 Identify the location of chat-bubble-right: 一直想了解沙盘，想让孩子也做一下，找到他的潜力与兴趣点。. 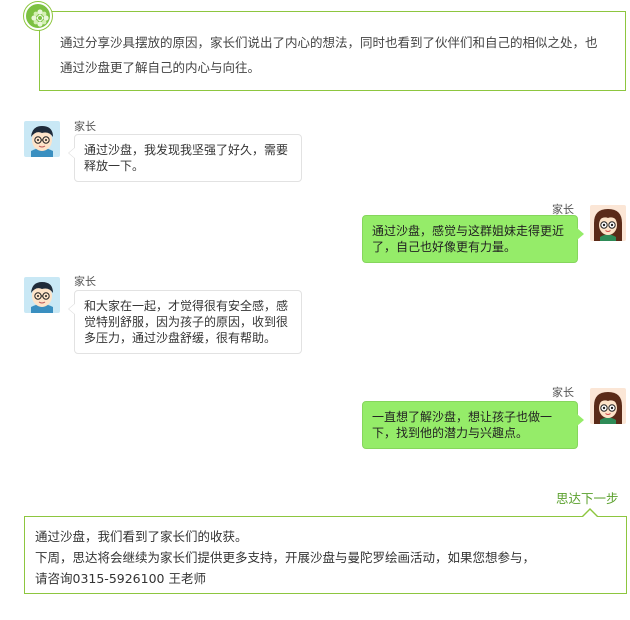
(473, 425).